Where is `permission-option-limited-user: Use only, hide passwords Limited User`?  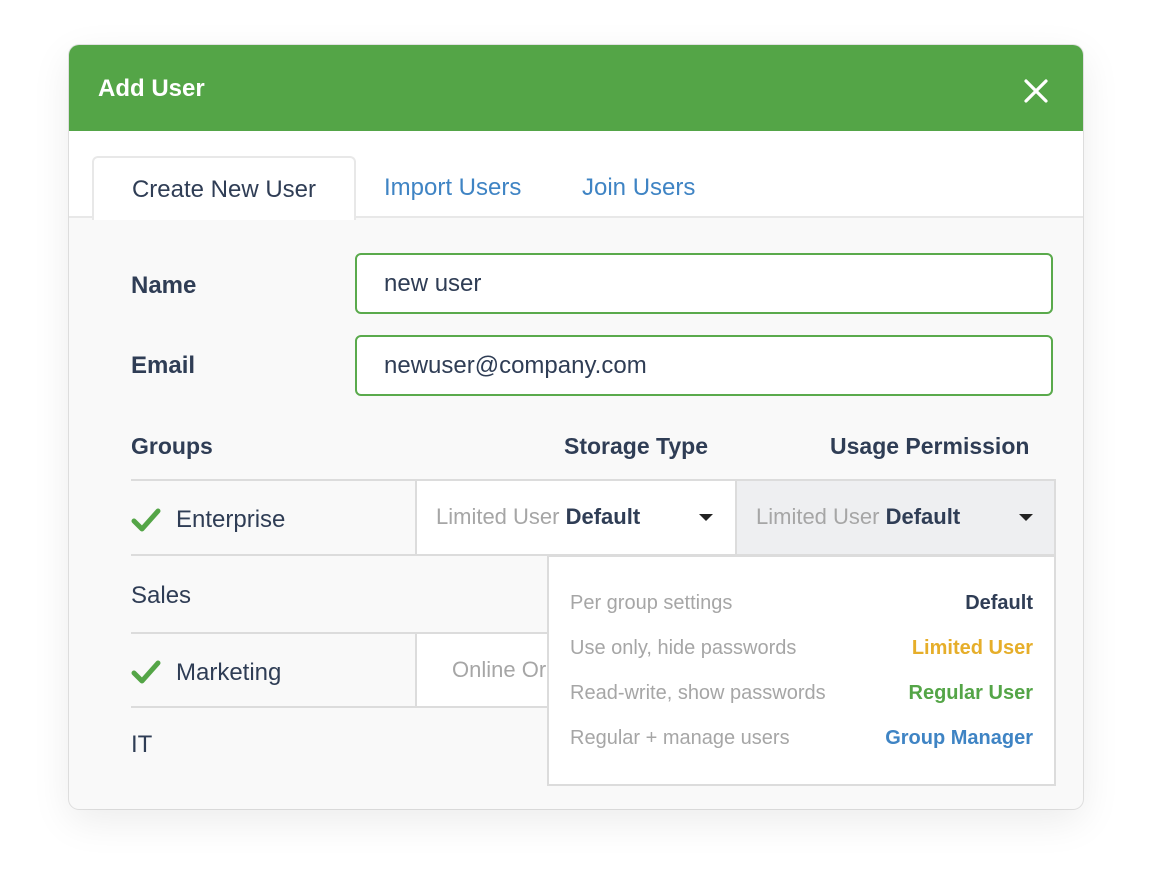
permission-option-limited-user: Use only, hide passwords Limited User is located at coordinates (801, 652).